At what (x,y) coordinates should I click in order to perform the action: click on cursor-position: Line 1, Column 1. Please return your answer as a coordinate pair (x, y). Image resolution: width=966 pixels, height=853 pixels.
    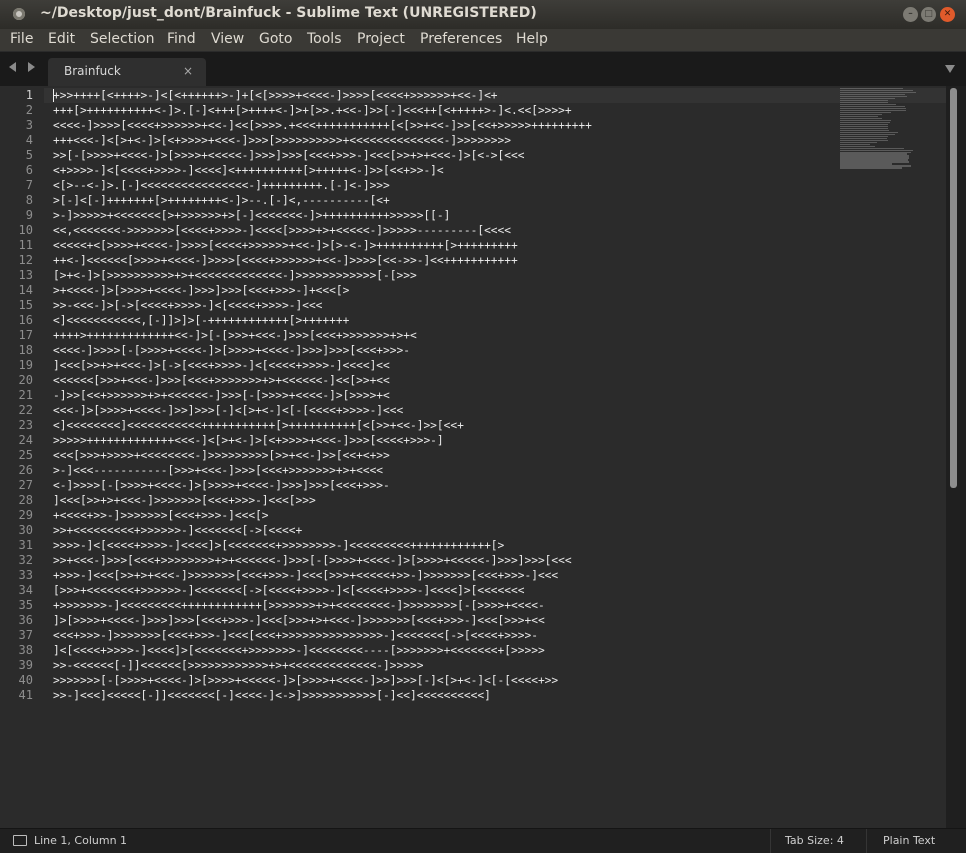
    Looking at the image, I should click on (81, 840).